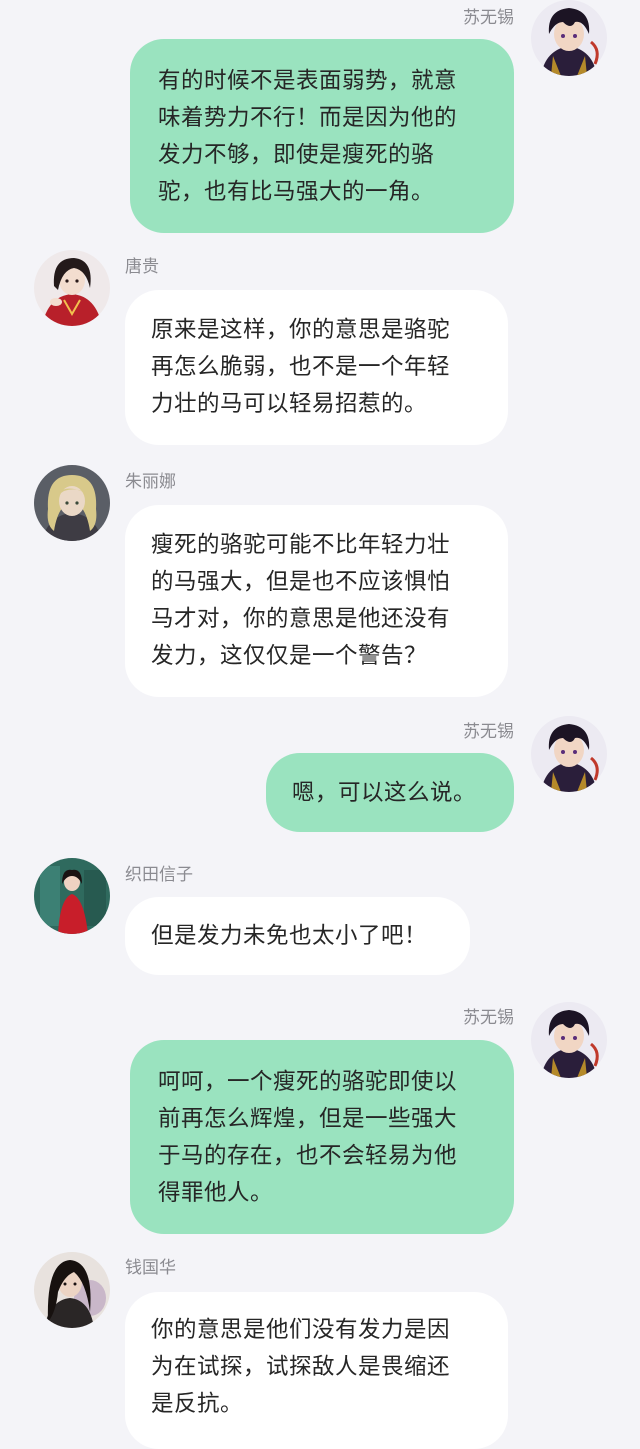 This screenshot has height=1449, width=640. What do you see at coordinates (72, 896) in the screenshot?
I see `red-dress-avatar-icon` at bounding box center [72, 896].